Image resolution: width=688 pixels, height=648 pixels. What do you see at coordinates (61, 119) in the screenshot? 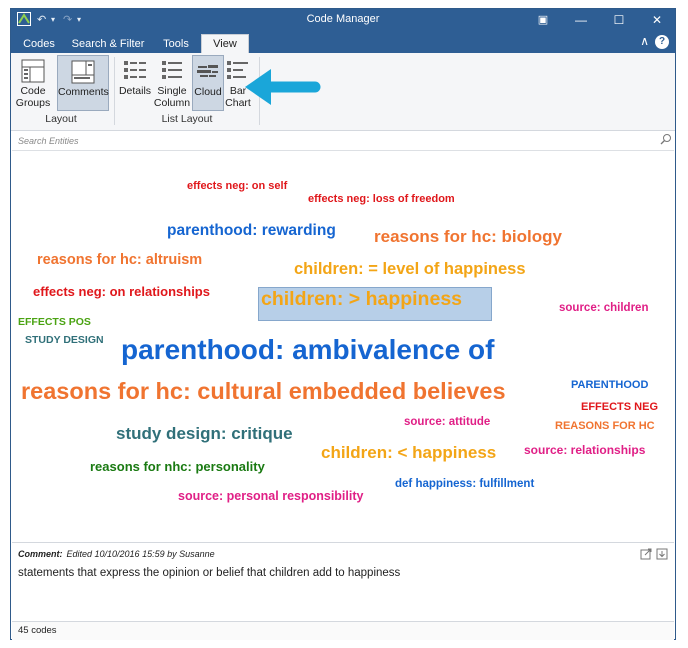
I see `layout-group-label: Layout` at bounding box center [61, 119].